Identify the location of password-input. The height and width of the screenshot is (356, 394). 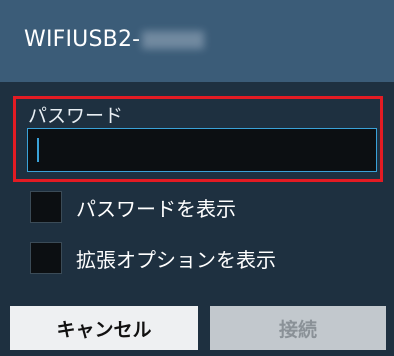
(202, 150).